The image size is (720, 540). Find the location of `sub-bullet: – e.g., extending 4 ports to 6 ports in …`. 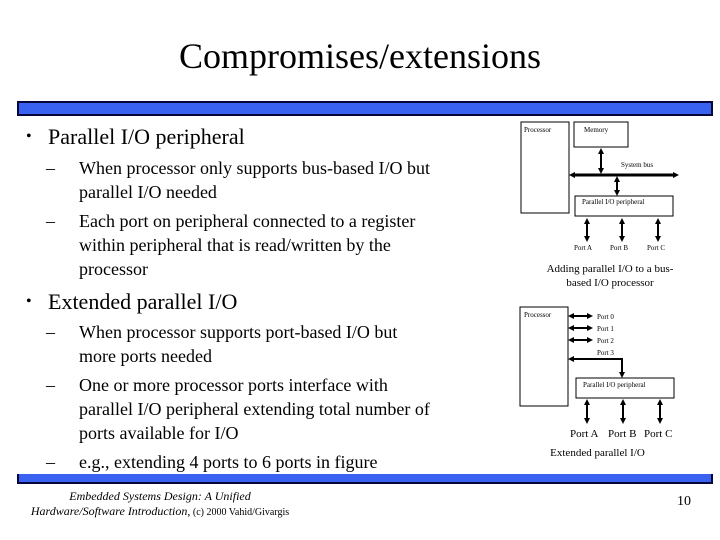

sub-bullet: – e.g., extending 4 ports to 6 ports in … is located at coordinates (212, 462).